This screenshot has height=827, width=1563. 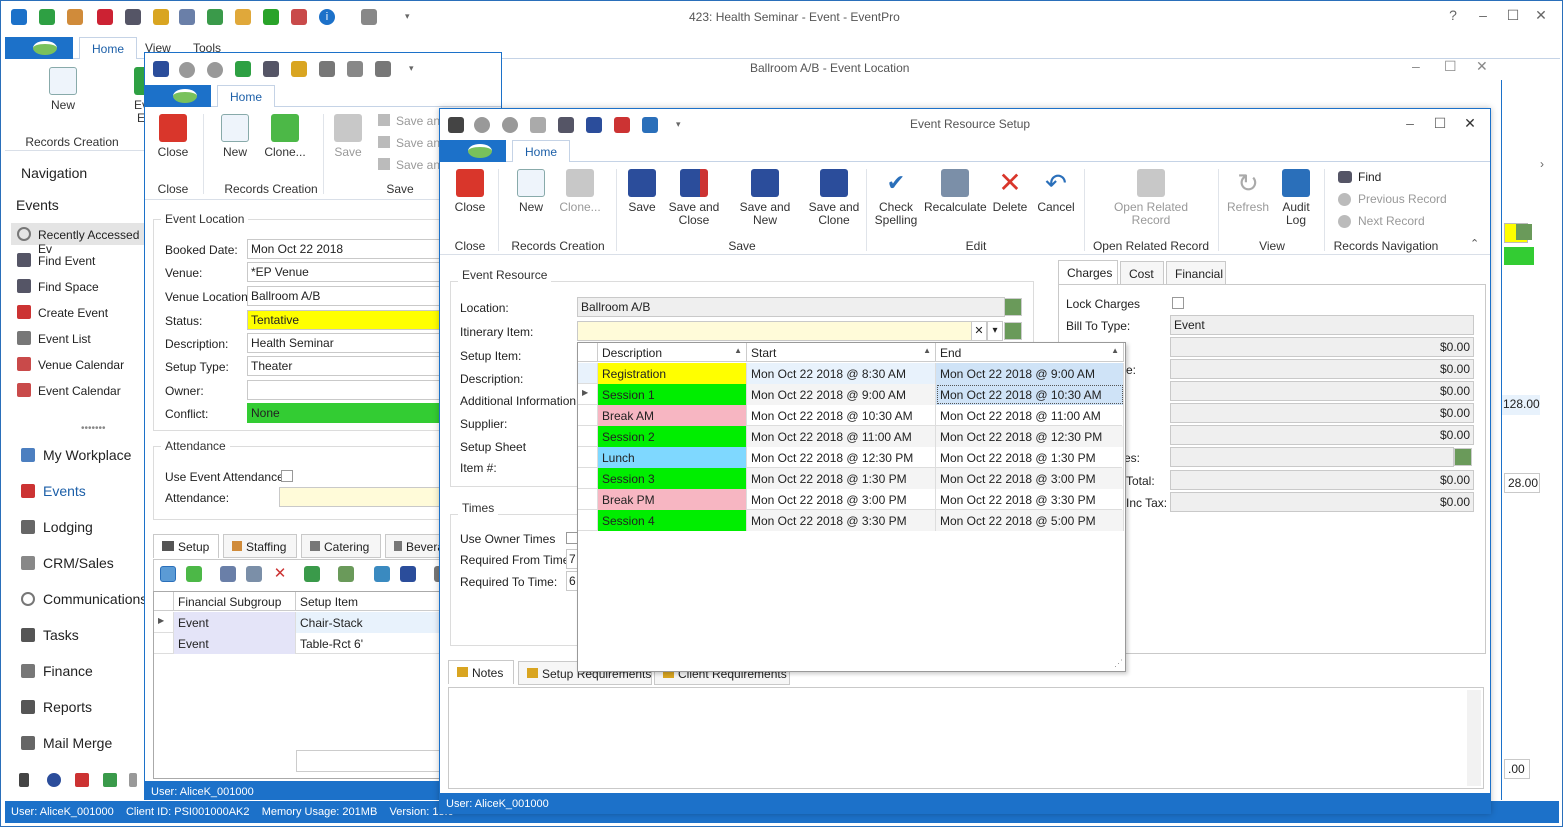 I want to click on lock-charges-checkbox, so click(x=1178, y=303).